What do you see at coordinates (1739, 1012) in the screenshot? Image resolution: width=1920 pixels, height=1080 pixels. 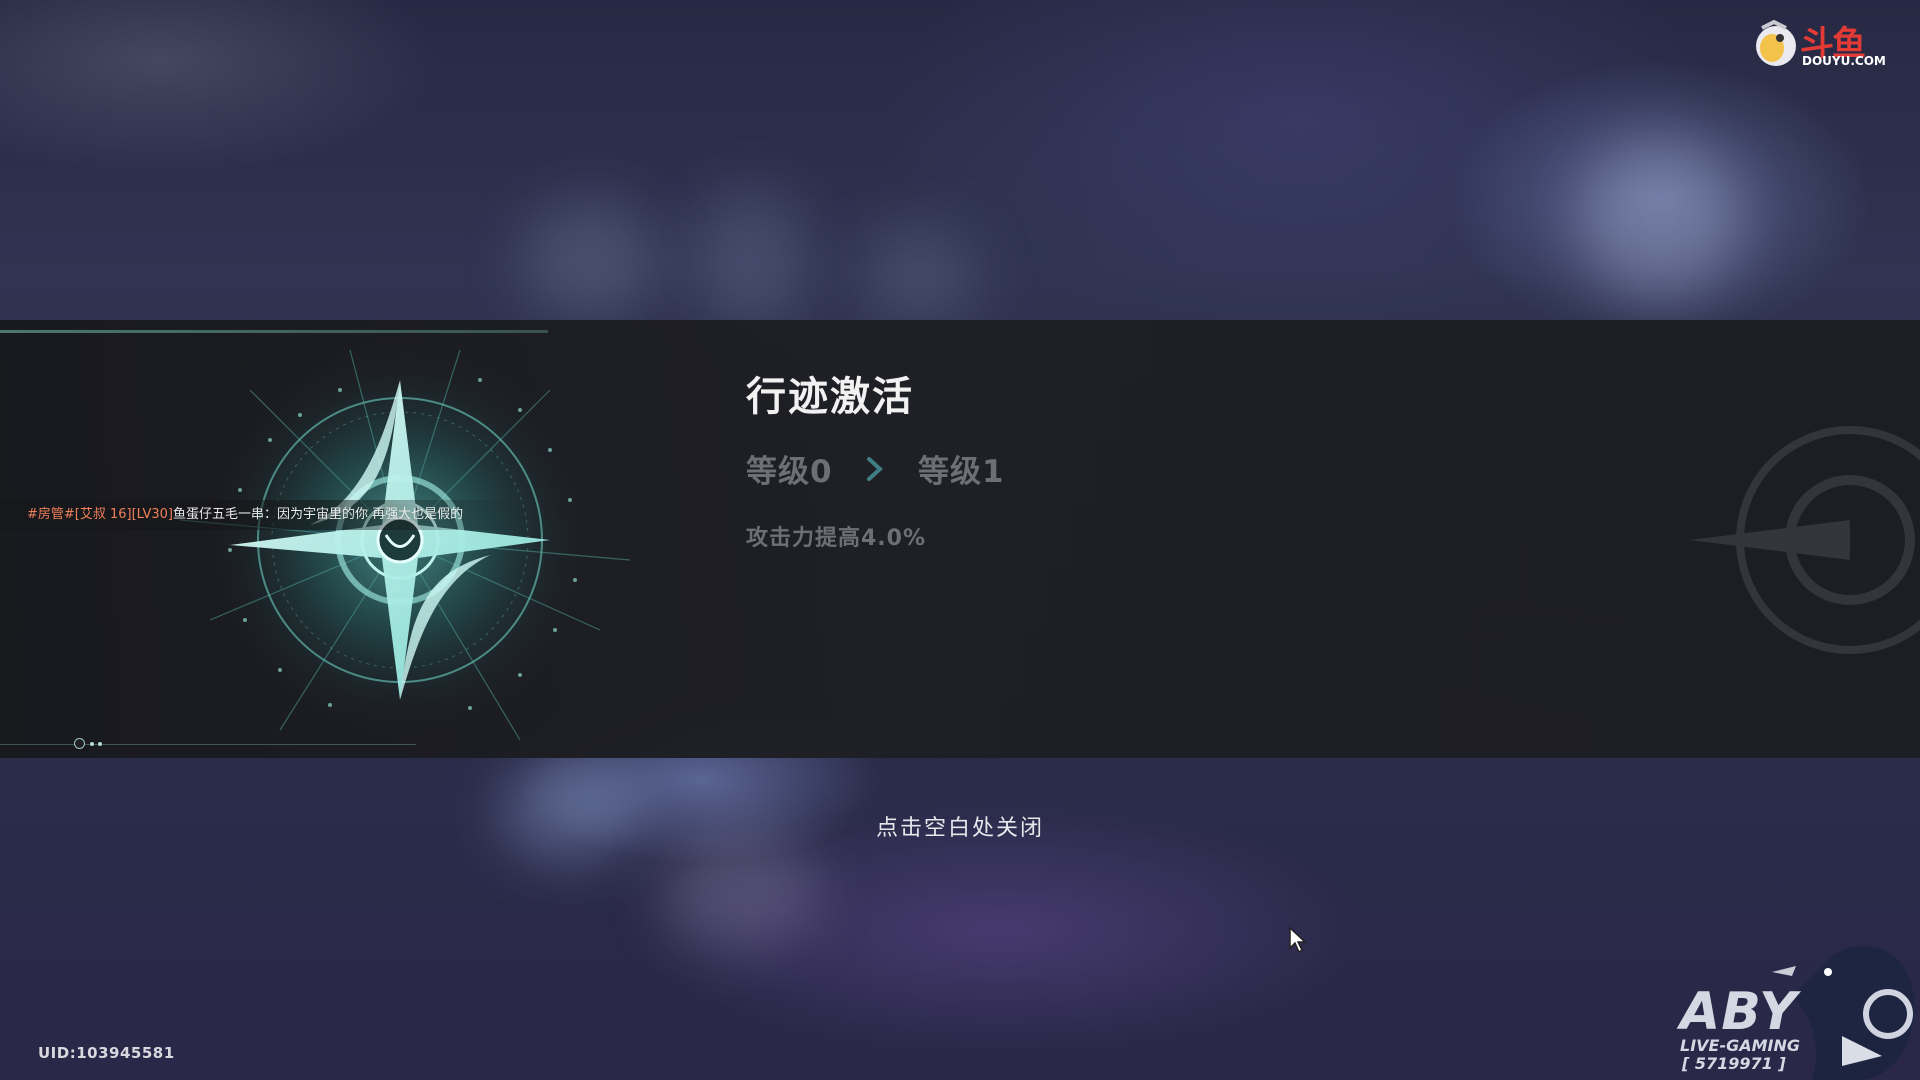 I see `streamer-logo-text: ABY` at bounding box center [1739, 1012].